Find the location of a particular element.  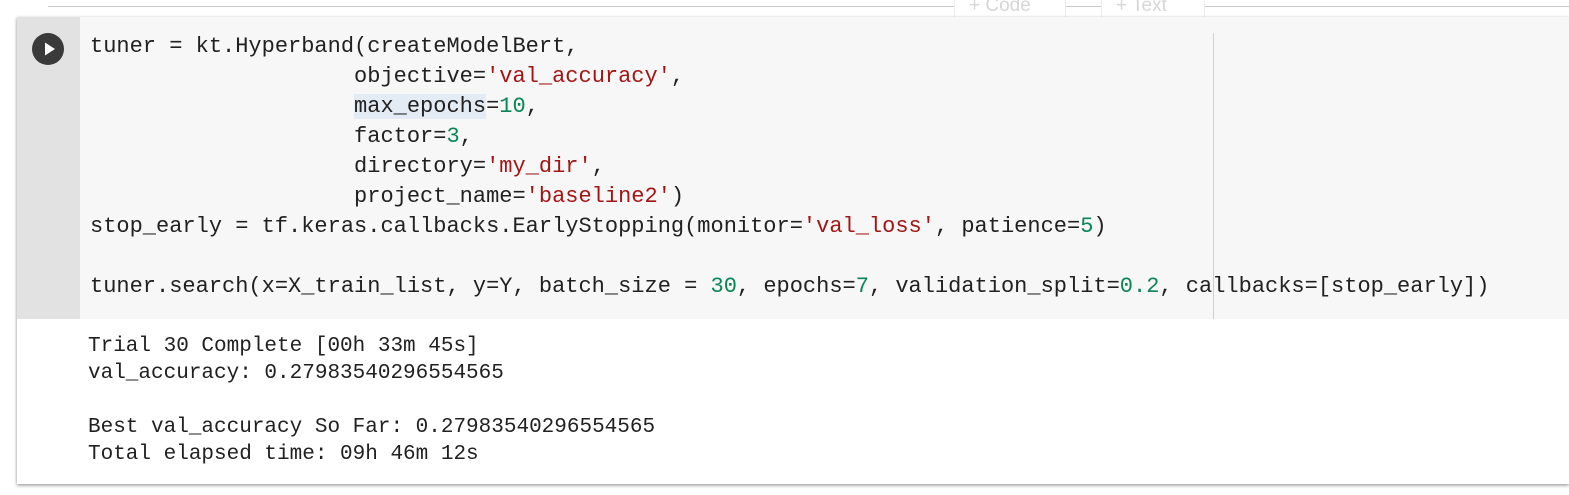

cell-divider is located at coordinates (808, 6).